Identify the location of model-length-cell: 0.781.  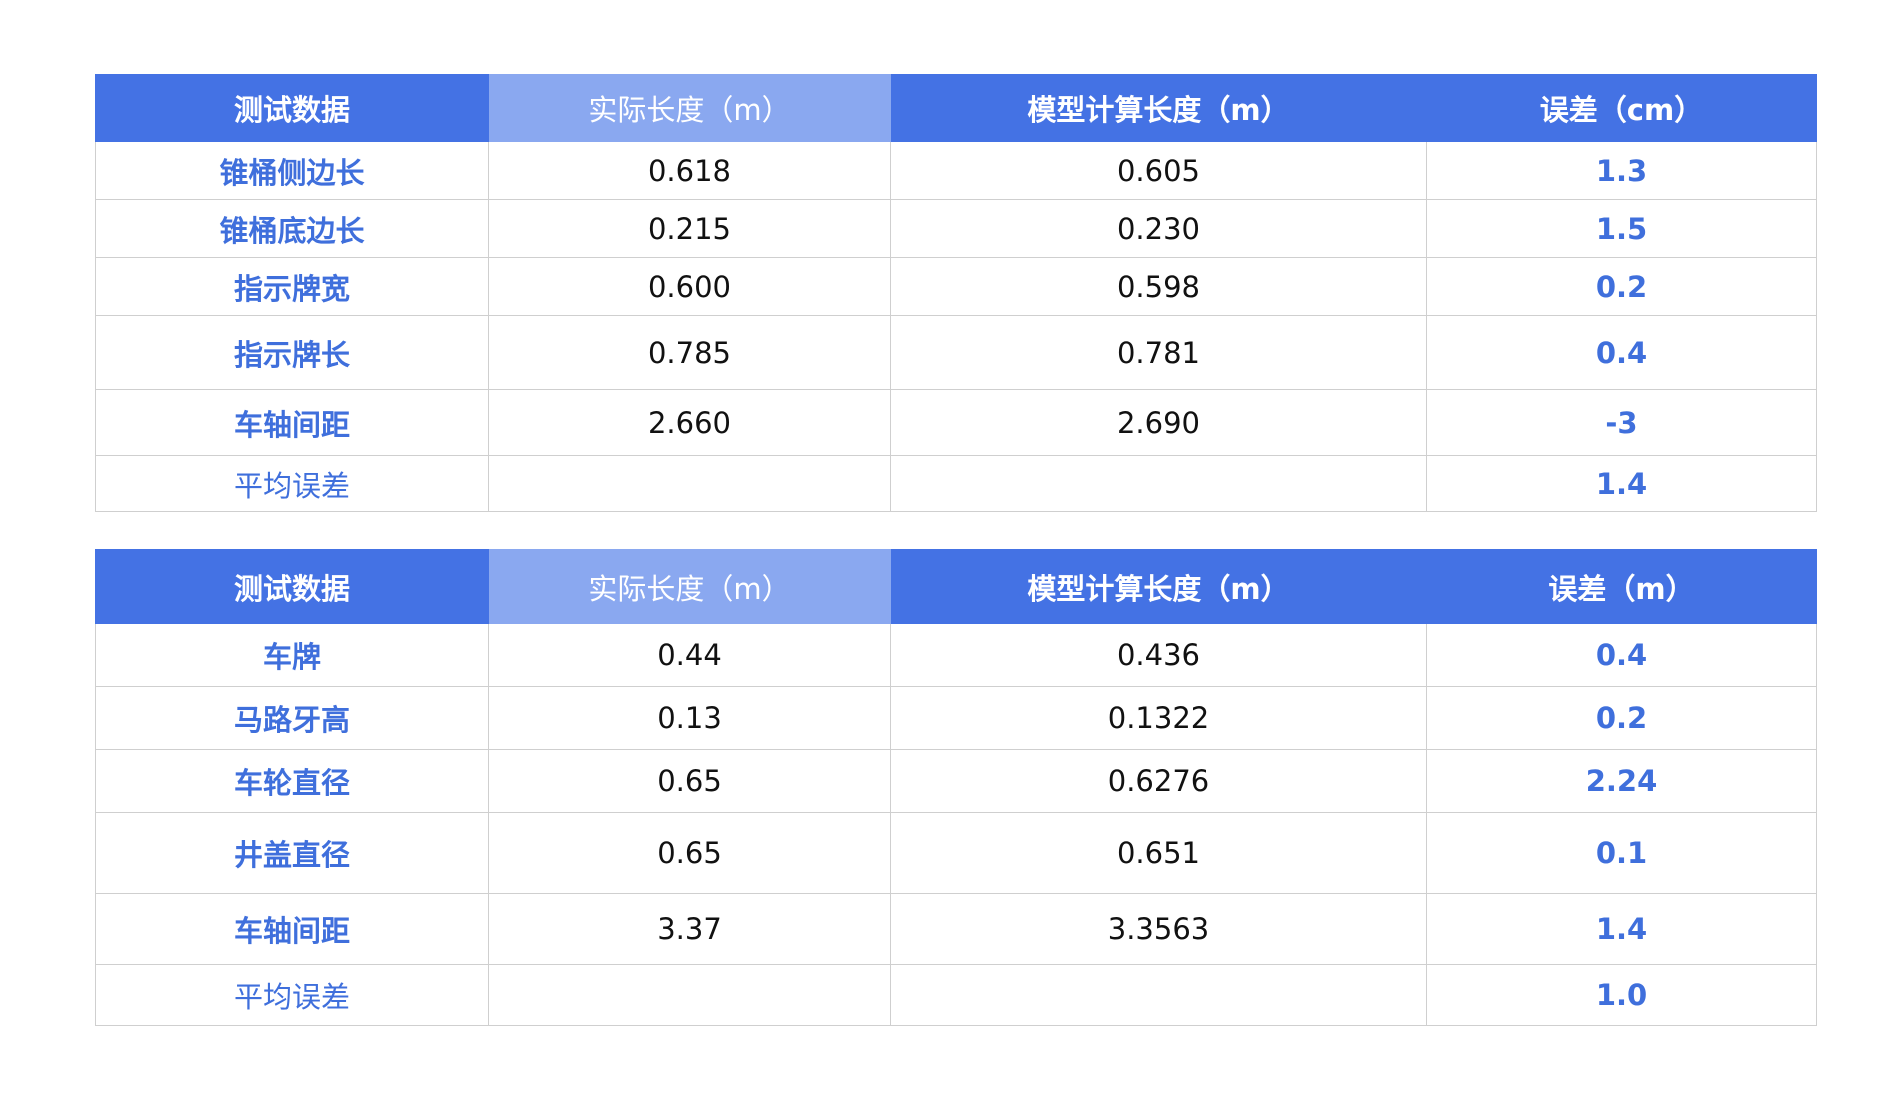
(1158, 352).